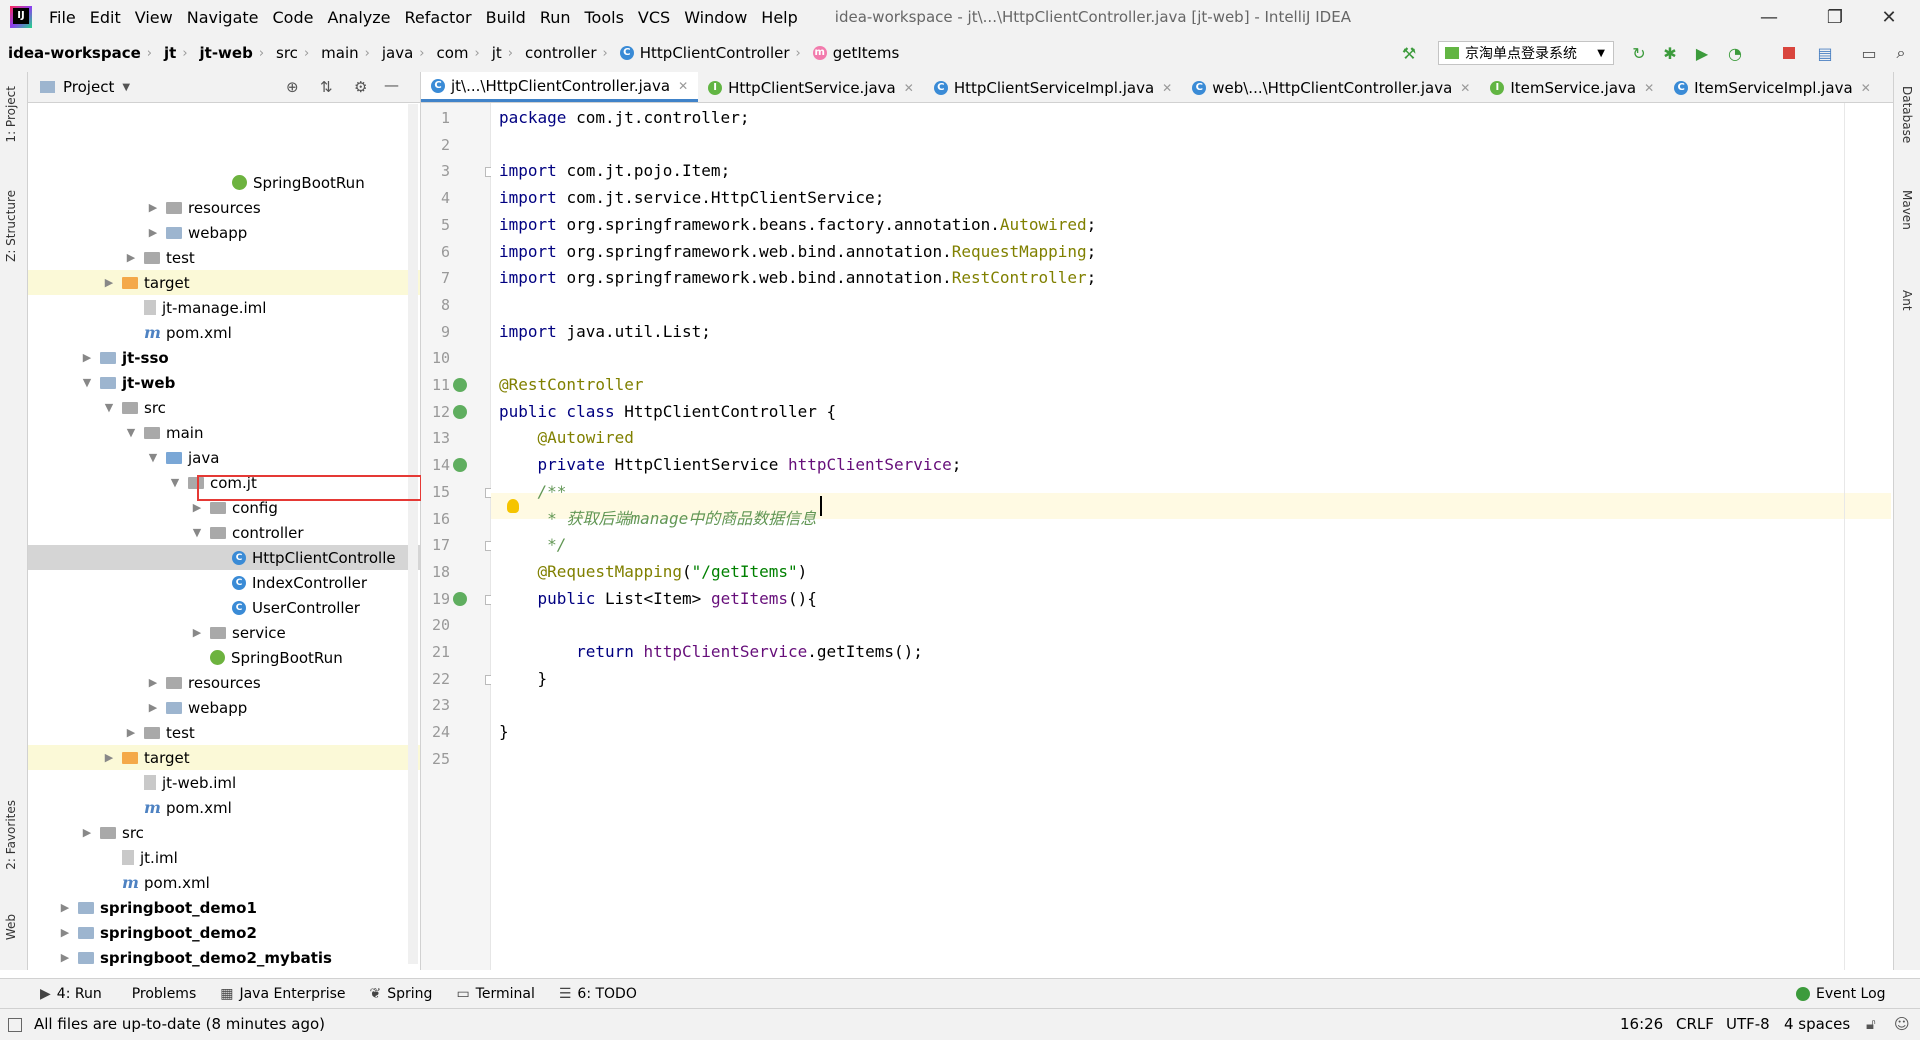 The image size is (1920, 1040). Describe the element at coordinates (282, 994) in the screenshot. I see `tool-window-java-enterprise: ▦ Java Enterprise` at that location.